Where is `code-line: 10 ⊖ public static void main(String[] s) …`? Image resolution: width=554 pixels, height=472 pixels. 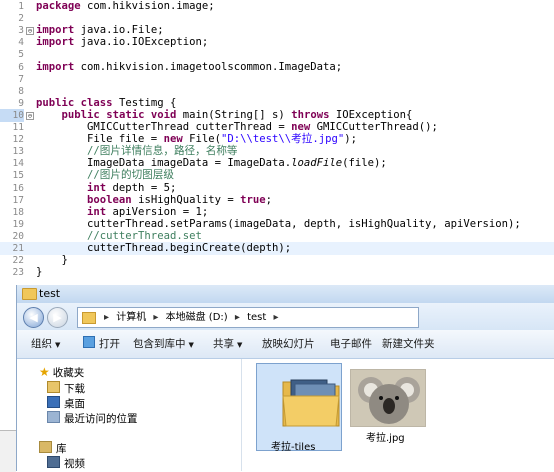
code-line: 10 ⊖ public static void main(String[] s) … is located at coordinates (277, 115).